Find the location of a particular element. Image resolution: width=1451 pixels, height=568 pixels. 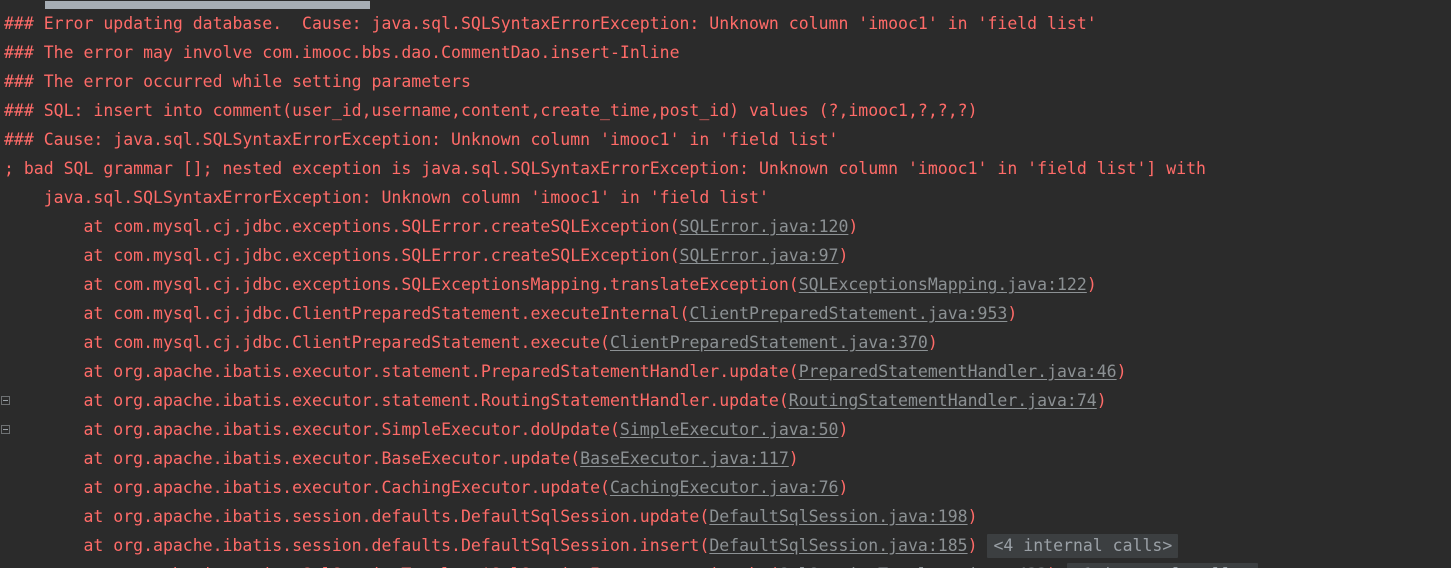

source-file-link: SQLExceptionsMapping.java:122 is located at coordinates (943, 284).